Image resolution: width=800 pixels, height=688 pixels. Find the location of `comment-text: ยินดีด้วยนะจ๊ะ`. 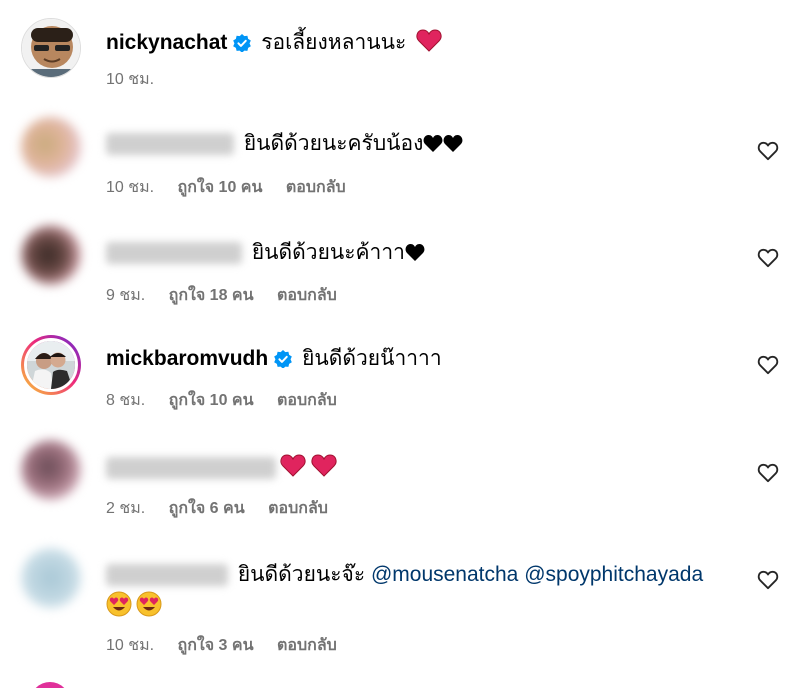

comment-text: ยินดีด้วยนะจ๊ะ is located at coordinates (301, 574).